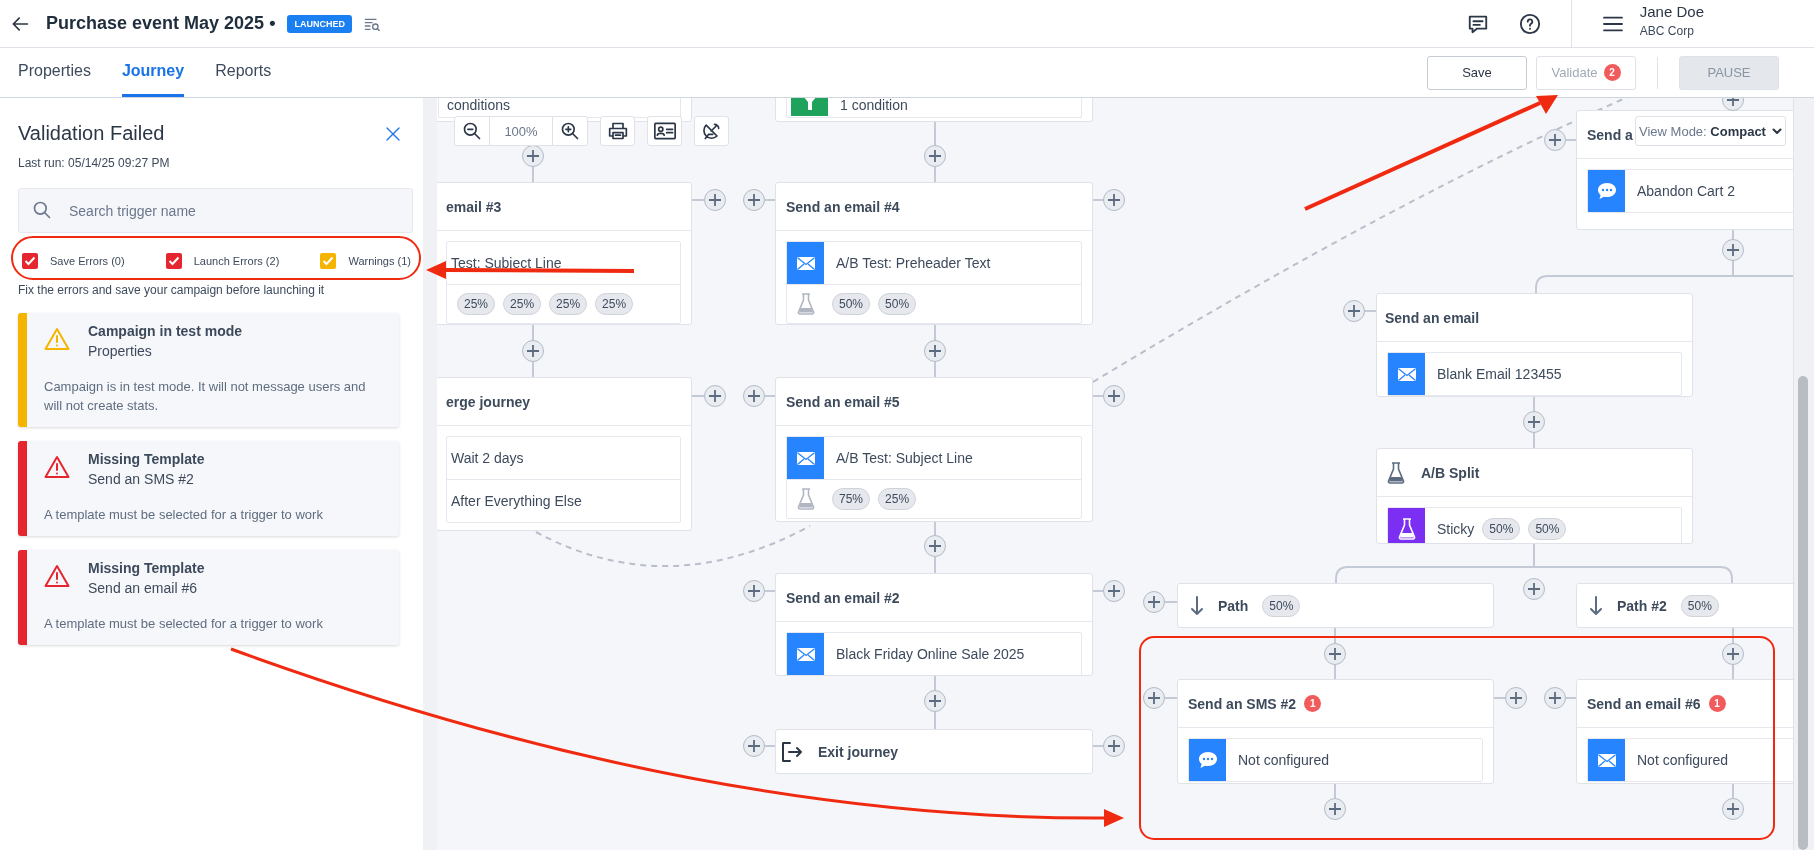 This screenshot has width=1814, height=850. Describe the element at coordinates (934, 751) in the screenshot. I see `step-card: Exit journey` at that location.